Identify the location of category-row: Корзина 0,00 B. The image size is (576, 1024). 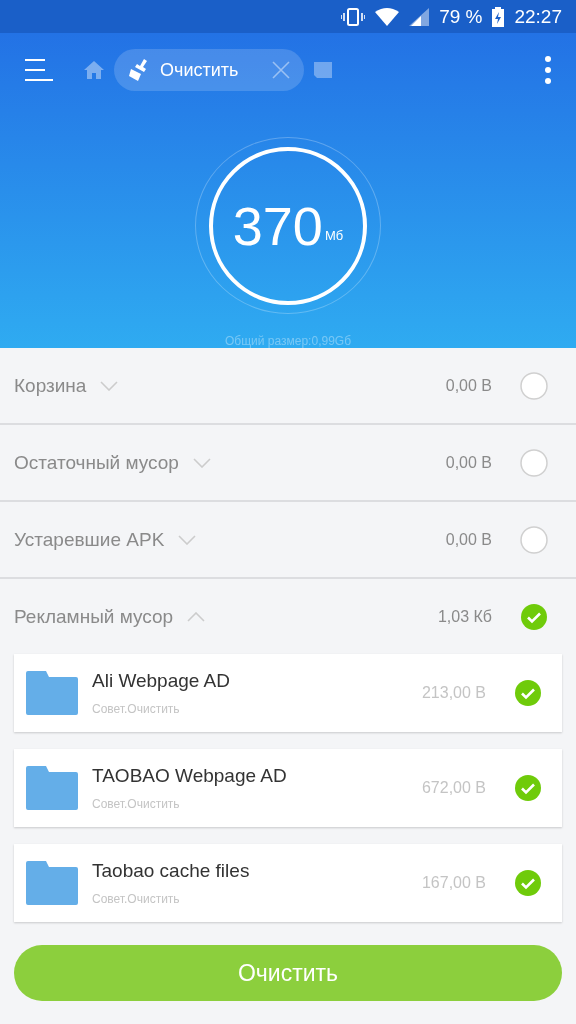
(288, 386).